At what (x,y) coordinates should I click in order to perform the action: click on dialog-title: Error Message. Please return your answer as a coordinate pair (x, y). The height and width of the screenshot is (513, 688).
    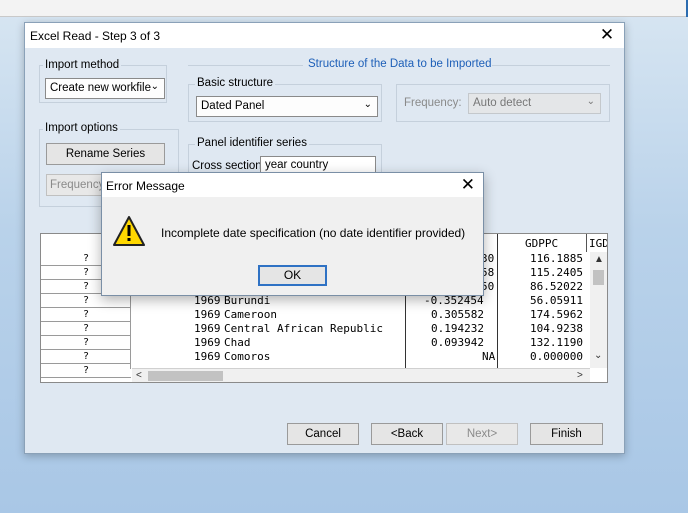
    Looking at the image, I should click on (145, 186).